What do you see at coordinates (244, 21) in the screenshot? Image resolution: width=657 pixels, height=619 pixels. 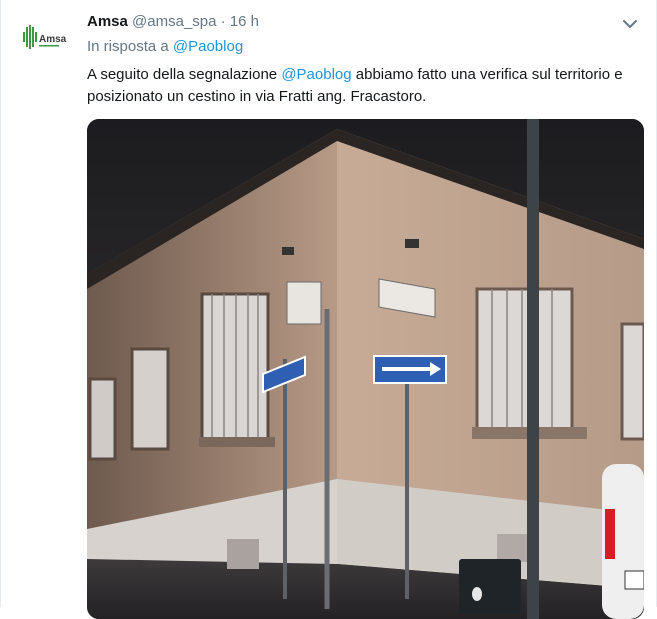 I see `timestamp: 16 h` at bounding box center [244, 21].